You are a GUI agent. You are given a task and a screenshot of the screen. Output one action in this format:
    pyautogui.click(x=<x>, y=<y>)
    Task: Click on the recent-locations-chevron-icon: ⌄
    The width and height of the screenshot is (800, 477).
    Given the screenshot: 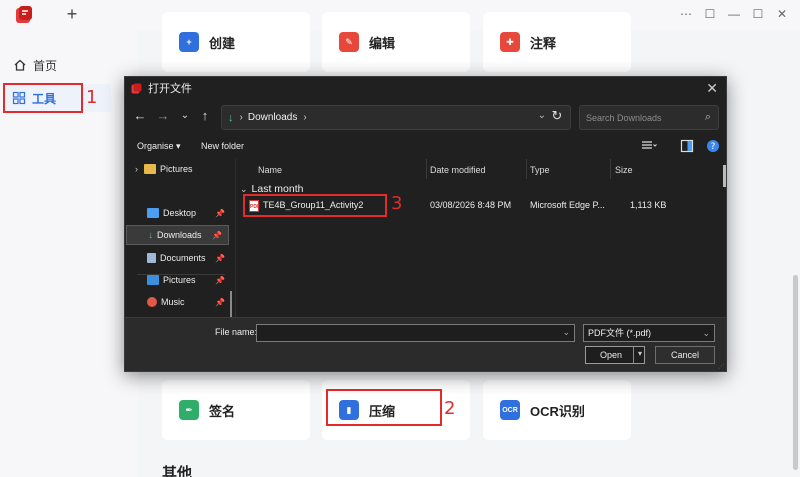 What is the action you would take?
    pyautogui.click(x=185, y=116)
    